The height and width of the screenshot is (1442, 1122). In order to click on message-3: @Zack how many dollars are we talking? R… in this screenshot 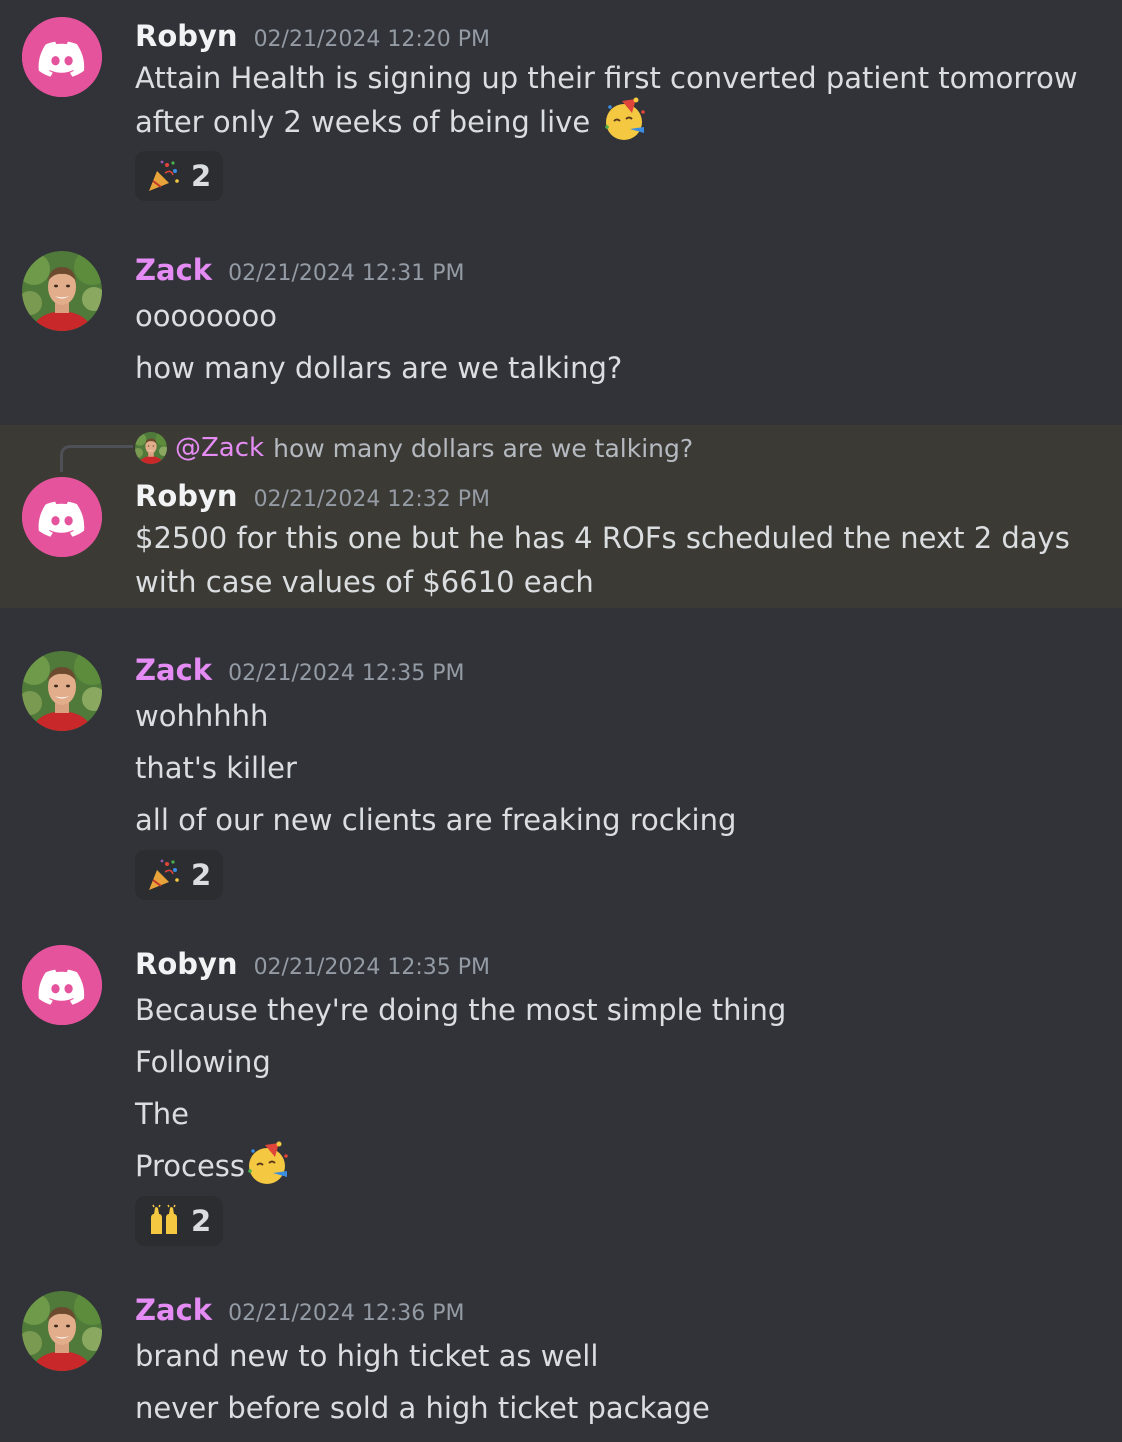, I will do `click(561, 516)`.